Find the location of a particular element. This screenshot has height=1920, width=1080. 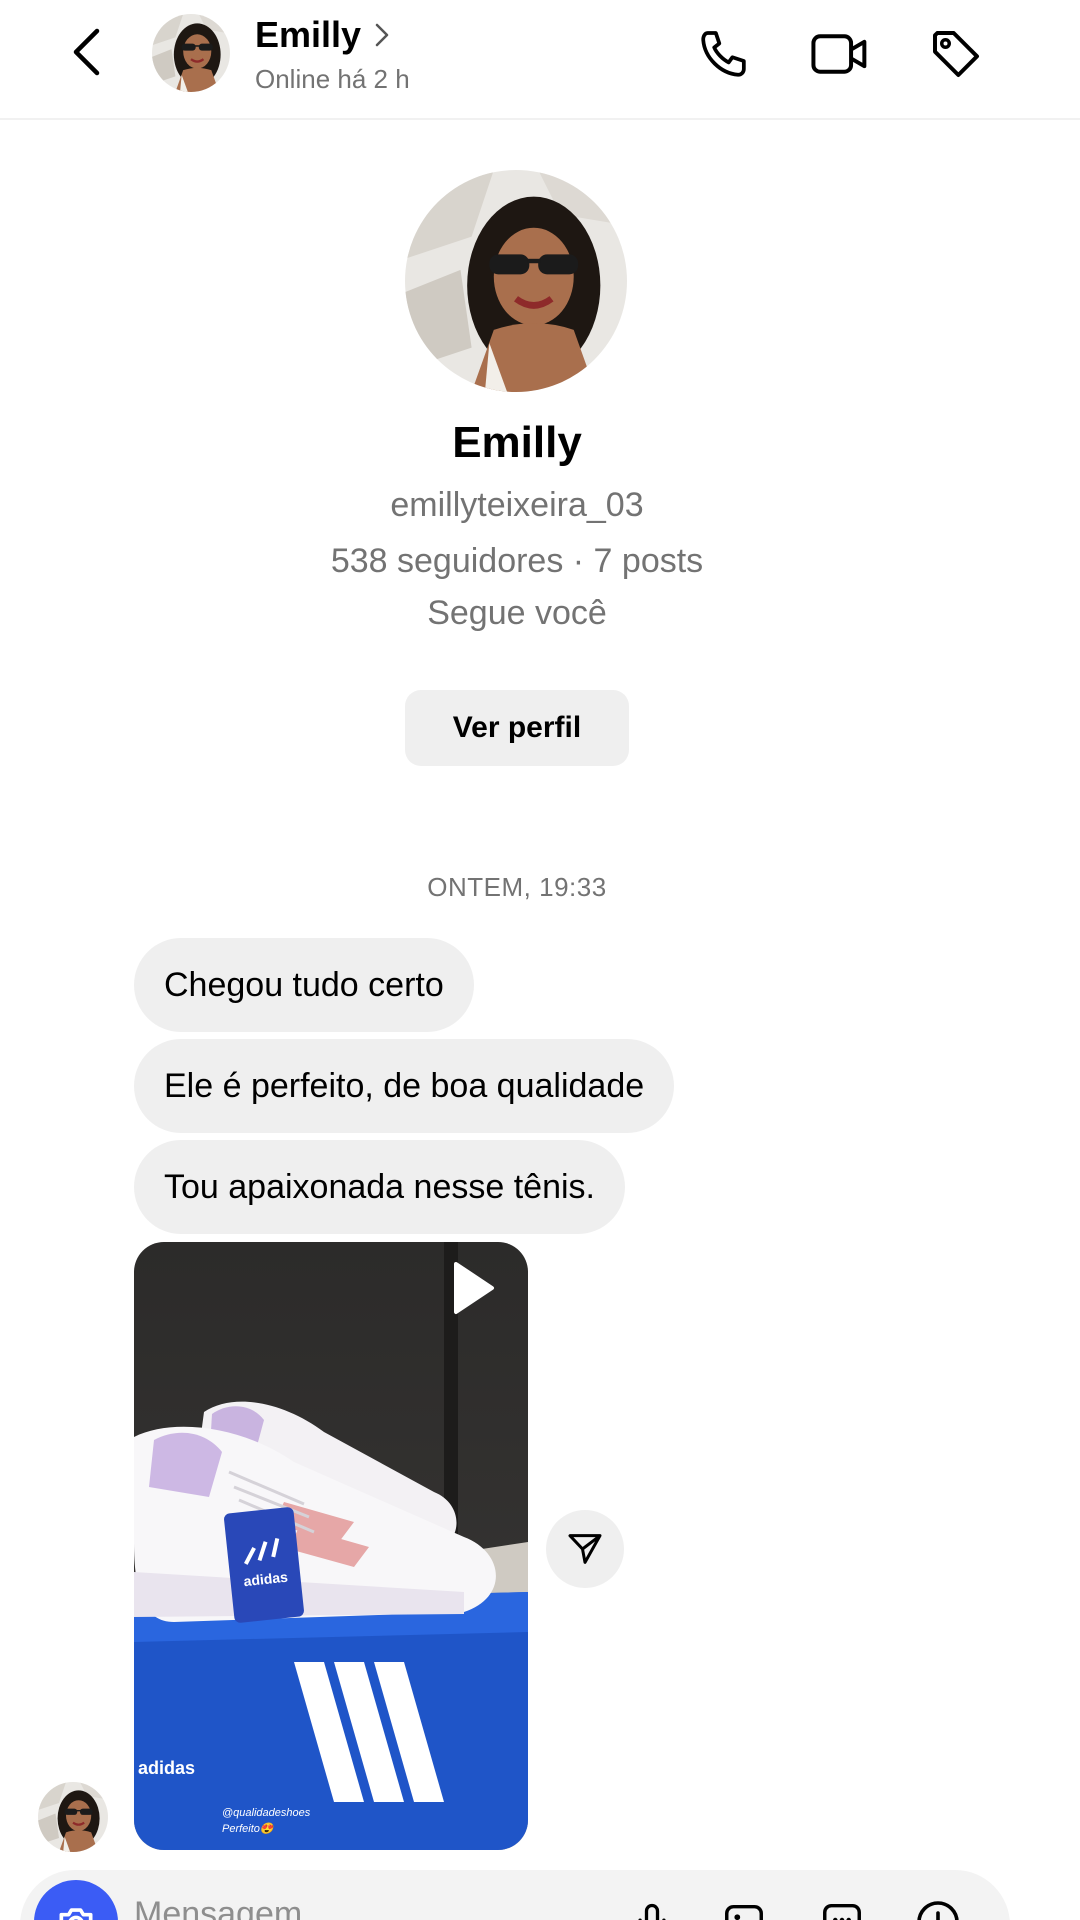

gallery-button is located at coordinates (744, 1907).